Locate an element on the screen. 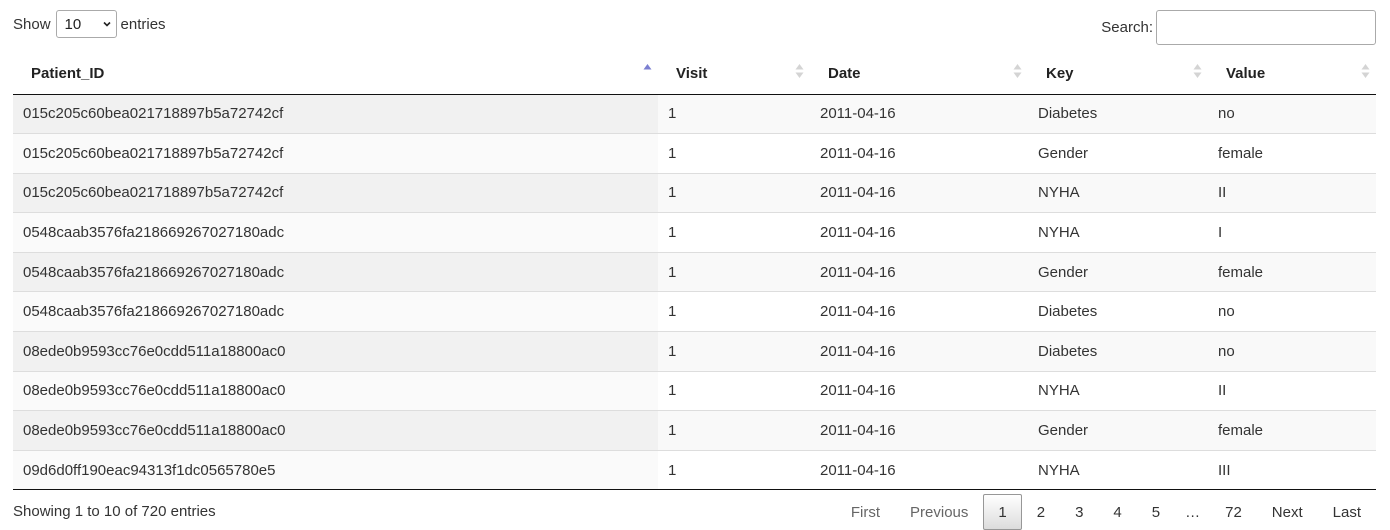 Image resolution: width=1390 pixels, height=530 pixels. search-control: Search: is located at coordinates (1238, 27).